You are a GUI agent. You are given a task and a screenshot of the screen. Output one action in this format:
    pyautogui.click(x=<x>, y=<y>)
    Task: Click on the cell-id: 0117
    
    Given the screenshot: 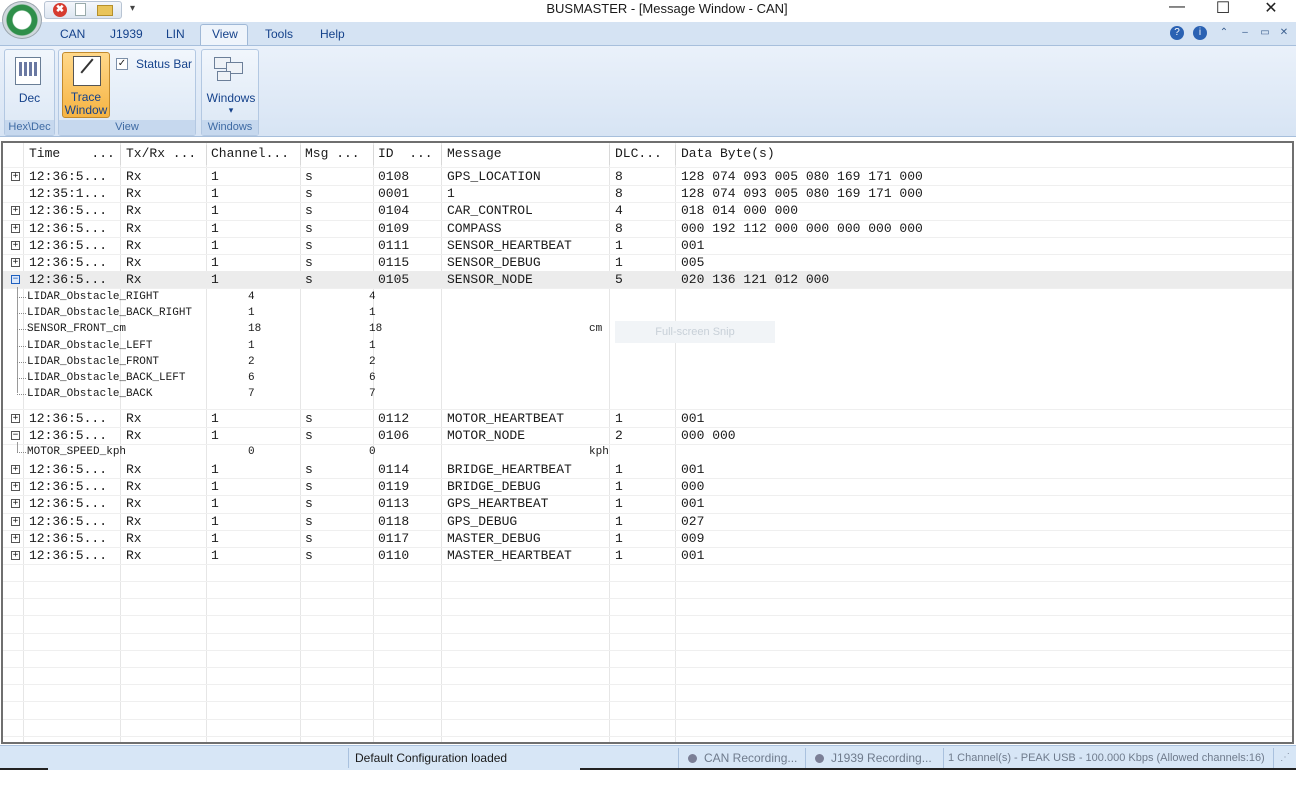 What is the action you would take?
    pyautogui.click(x=394, y=538)
    